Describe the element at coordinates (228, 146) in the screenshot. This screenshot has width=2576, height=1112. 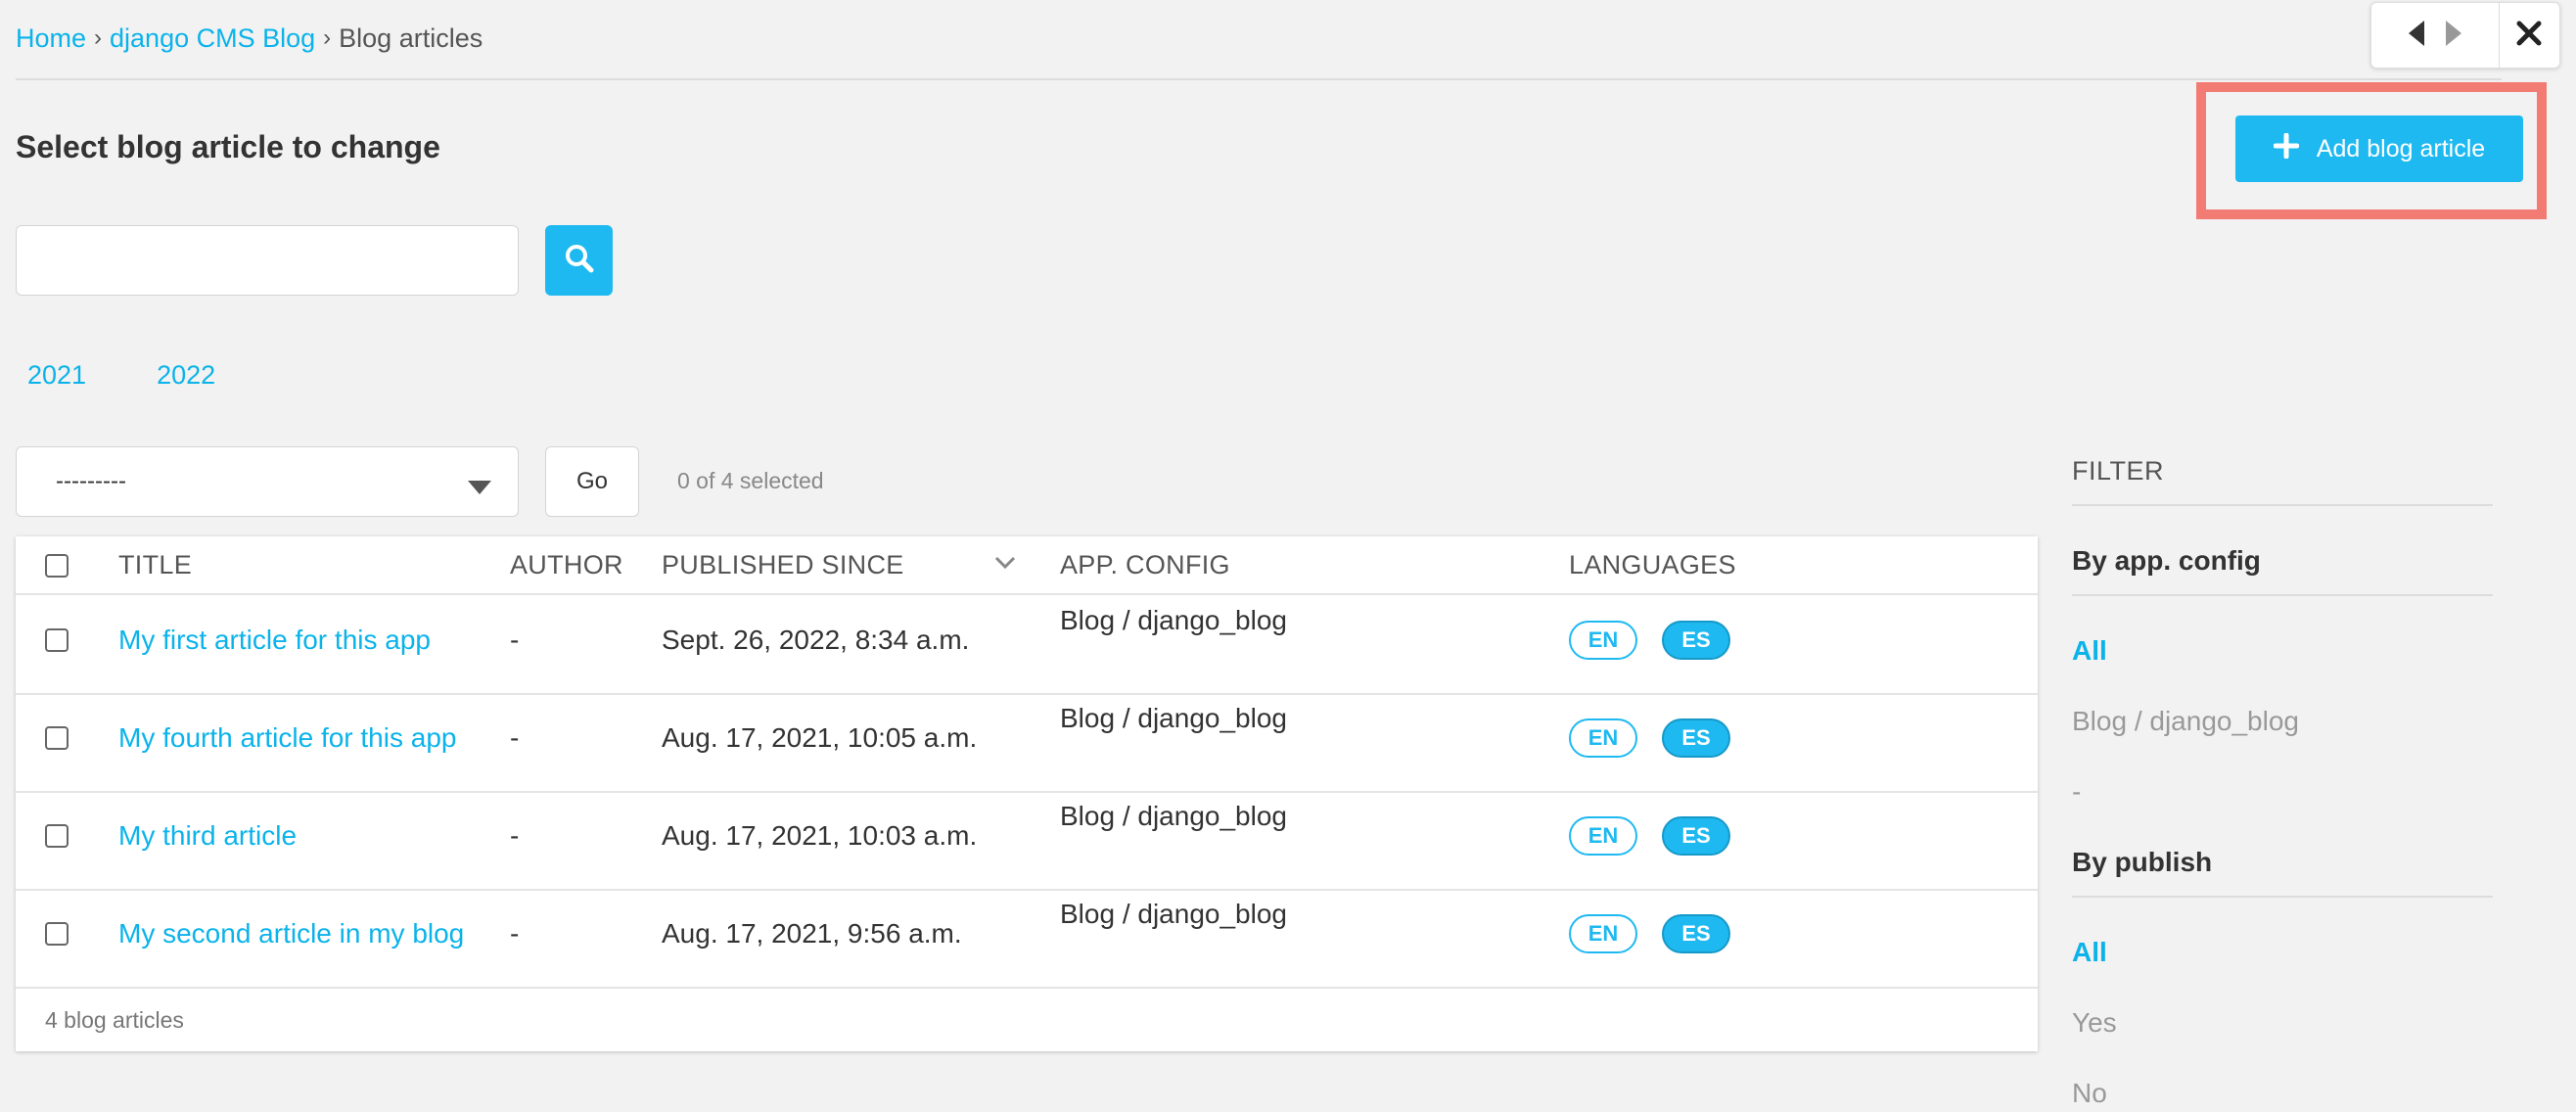
I see `page-title: Select blog article to change` at that location.